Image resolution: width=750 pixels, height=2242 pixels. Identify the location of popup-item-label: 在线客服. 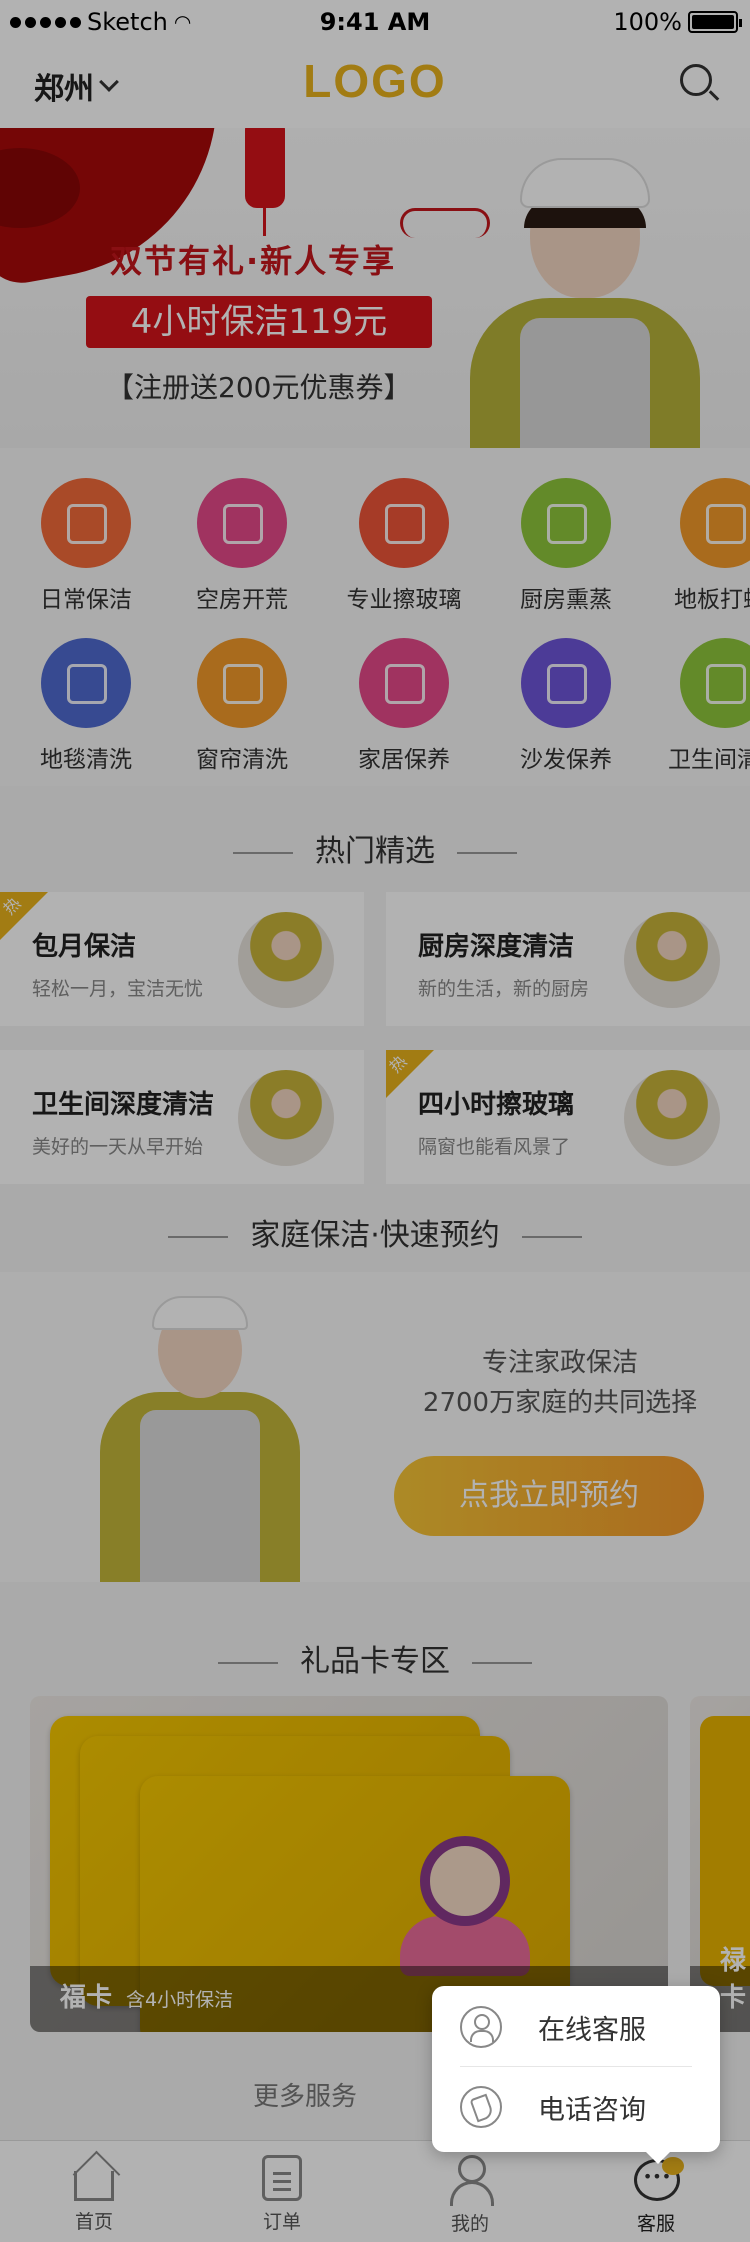
(592, 2030).